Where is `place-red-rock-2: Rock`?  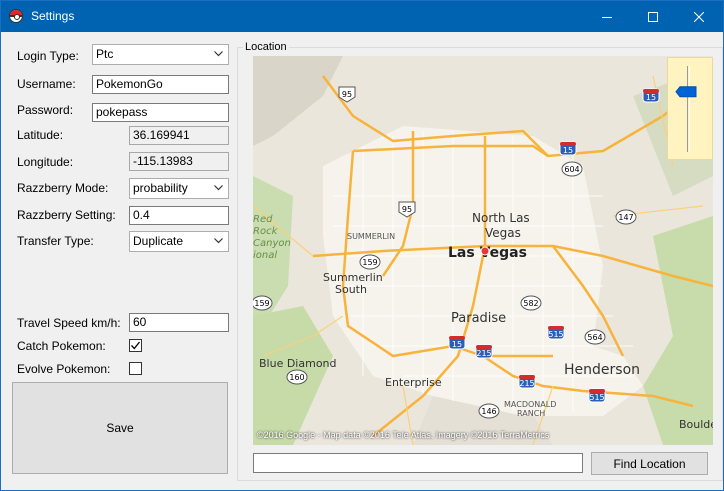 place-red-rock-2: Rock is located at coordinates (266, 231).